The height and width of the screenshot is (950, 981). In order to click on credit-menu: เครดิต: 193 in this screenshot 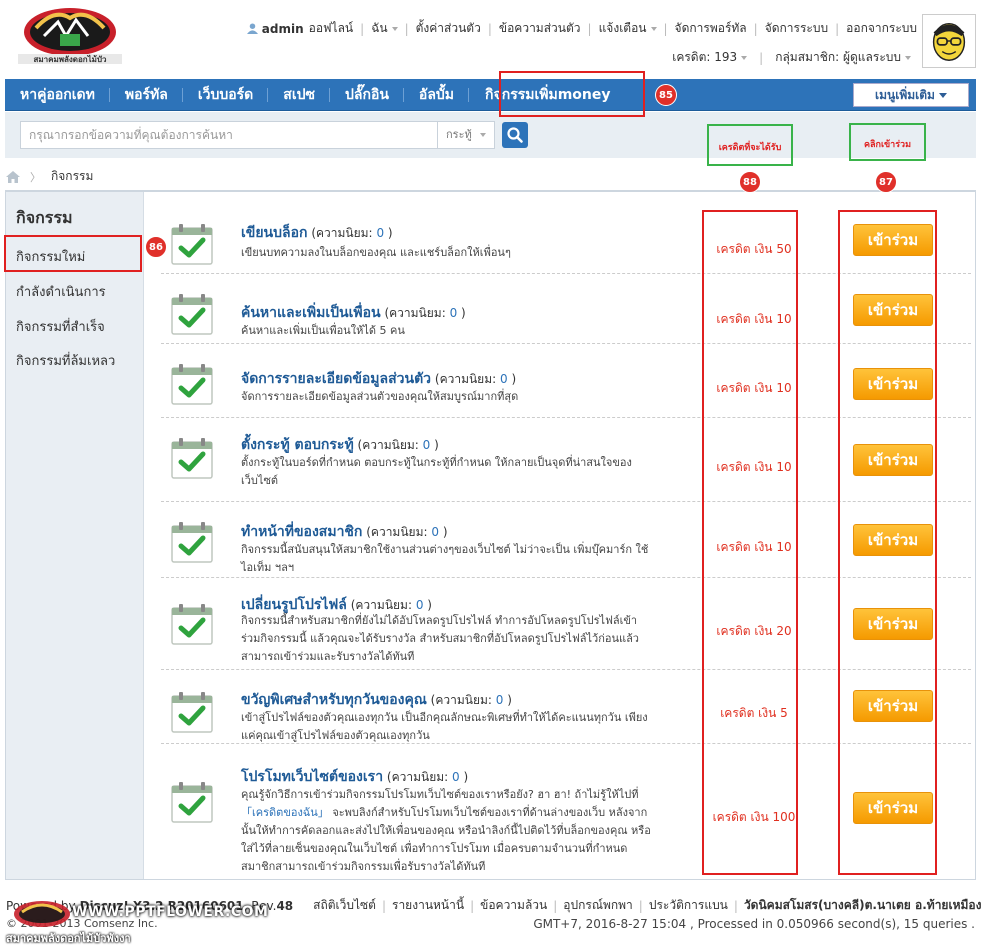, I will do `click(710, 57)`.